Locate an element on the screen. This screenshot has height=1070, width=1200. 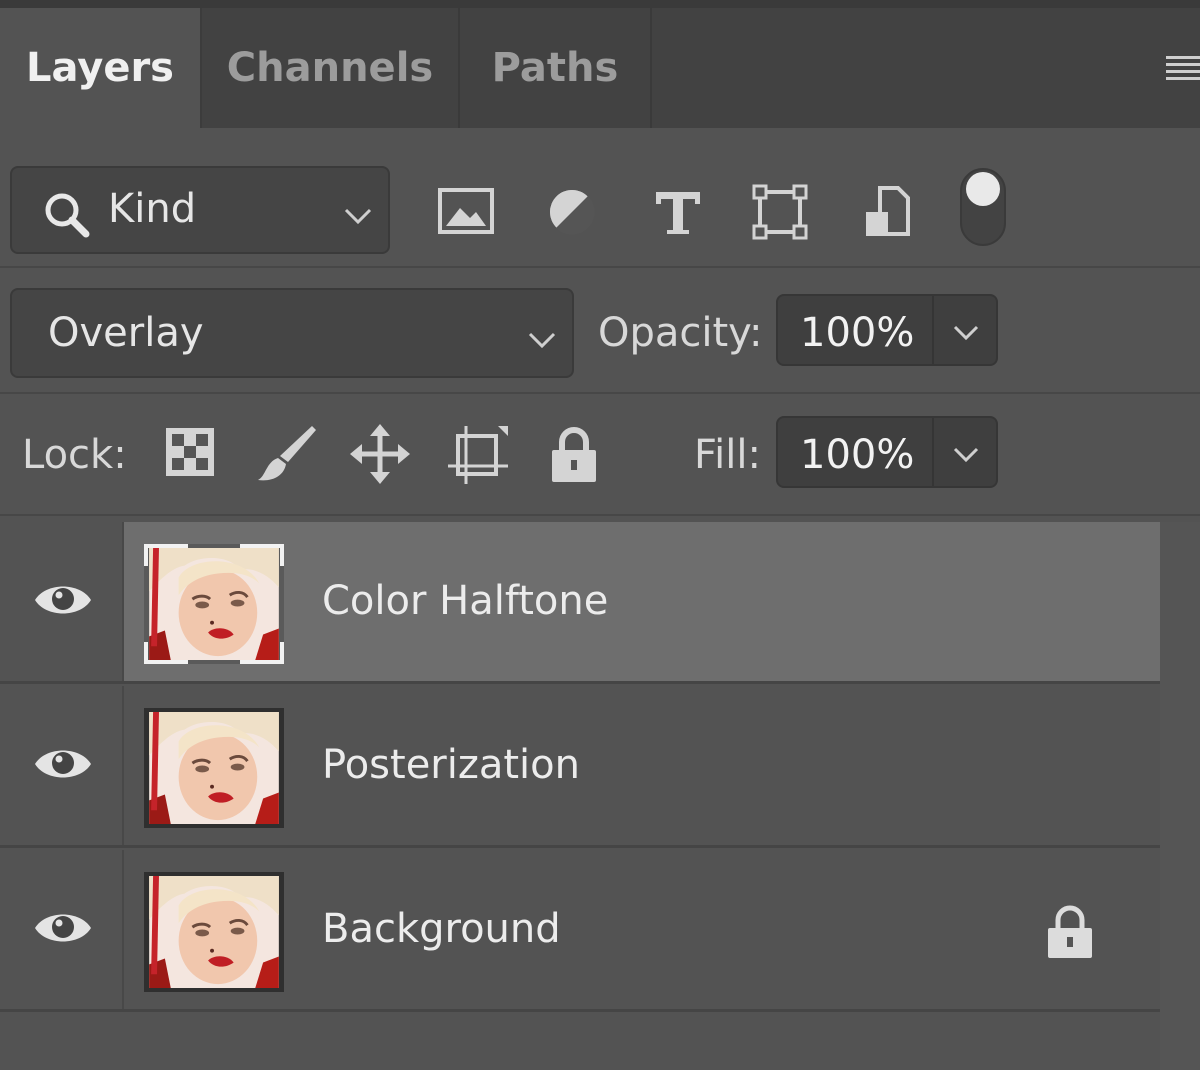
opacity-value: 100% is located at coordinates (857, 333).